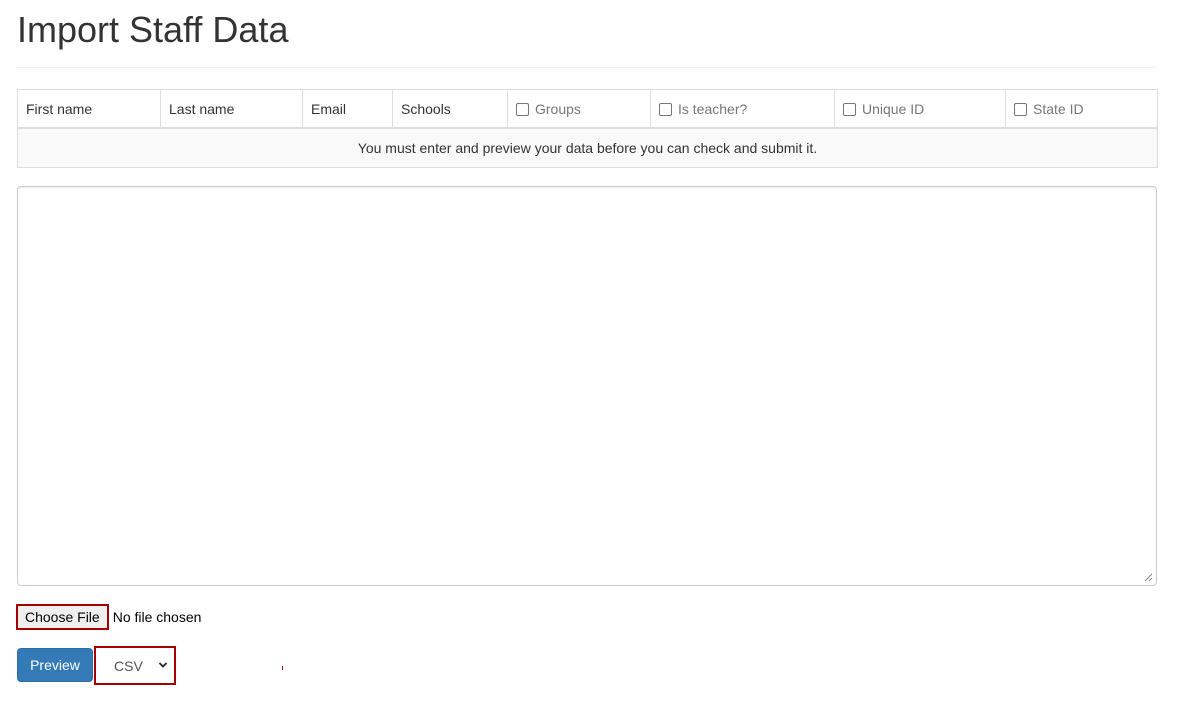 The width and height of the screenshot is (1196, 712). I want to click on column-unique-id: Unique ID, so click(920, 109).